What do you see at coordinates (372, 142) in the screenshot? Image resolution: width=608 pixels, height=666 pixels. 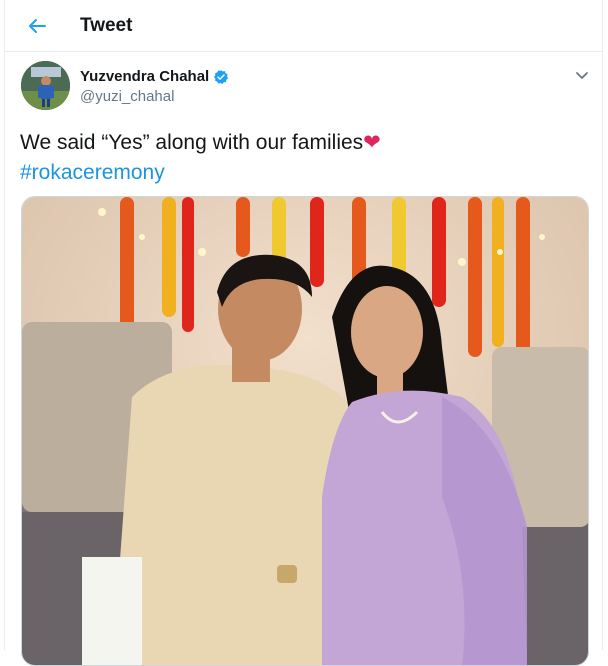 I see `heart-emoji: ❤` at bounding box center [372, 142].